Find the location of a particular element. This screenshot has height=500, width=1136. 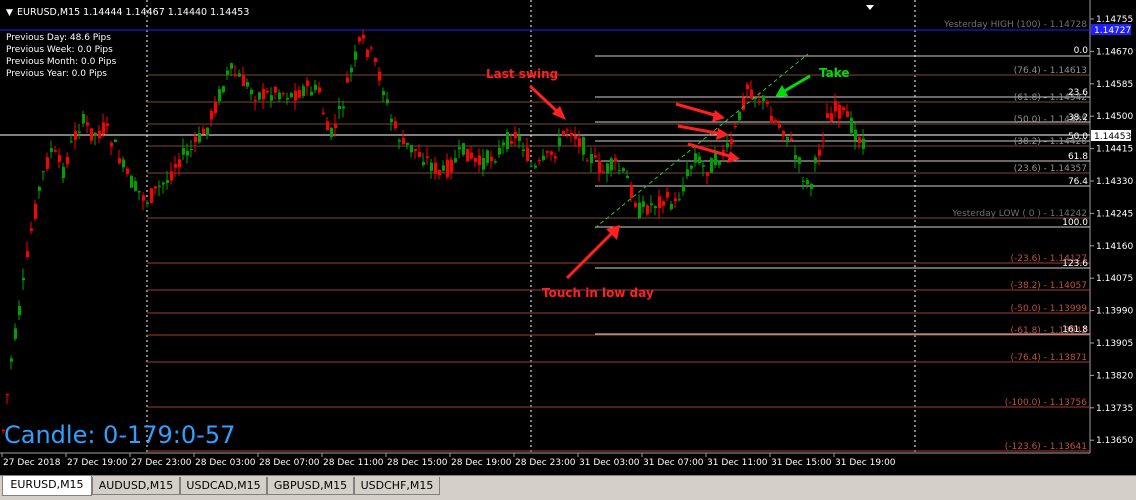

last-swing-label: Last swing is located at coordinates (522, 74).